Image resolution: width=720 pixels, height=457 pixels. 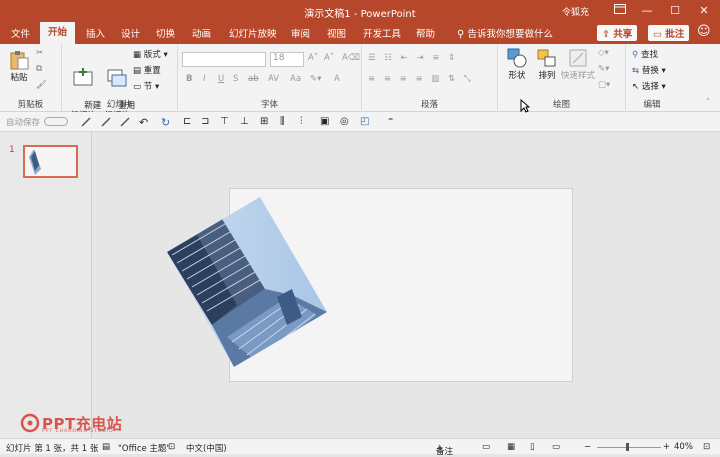 I want to click on pen2-icon, so click(x=106, y=122).